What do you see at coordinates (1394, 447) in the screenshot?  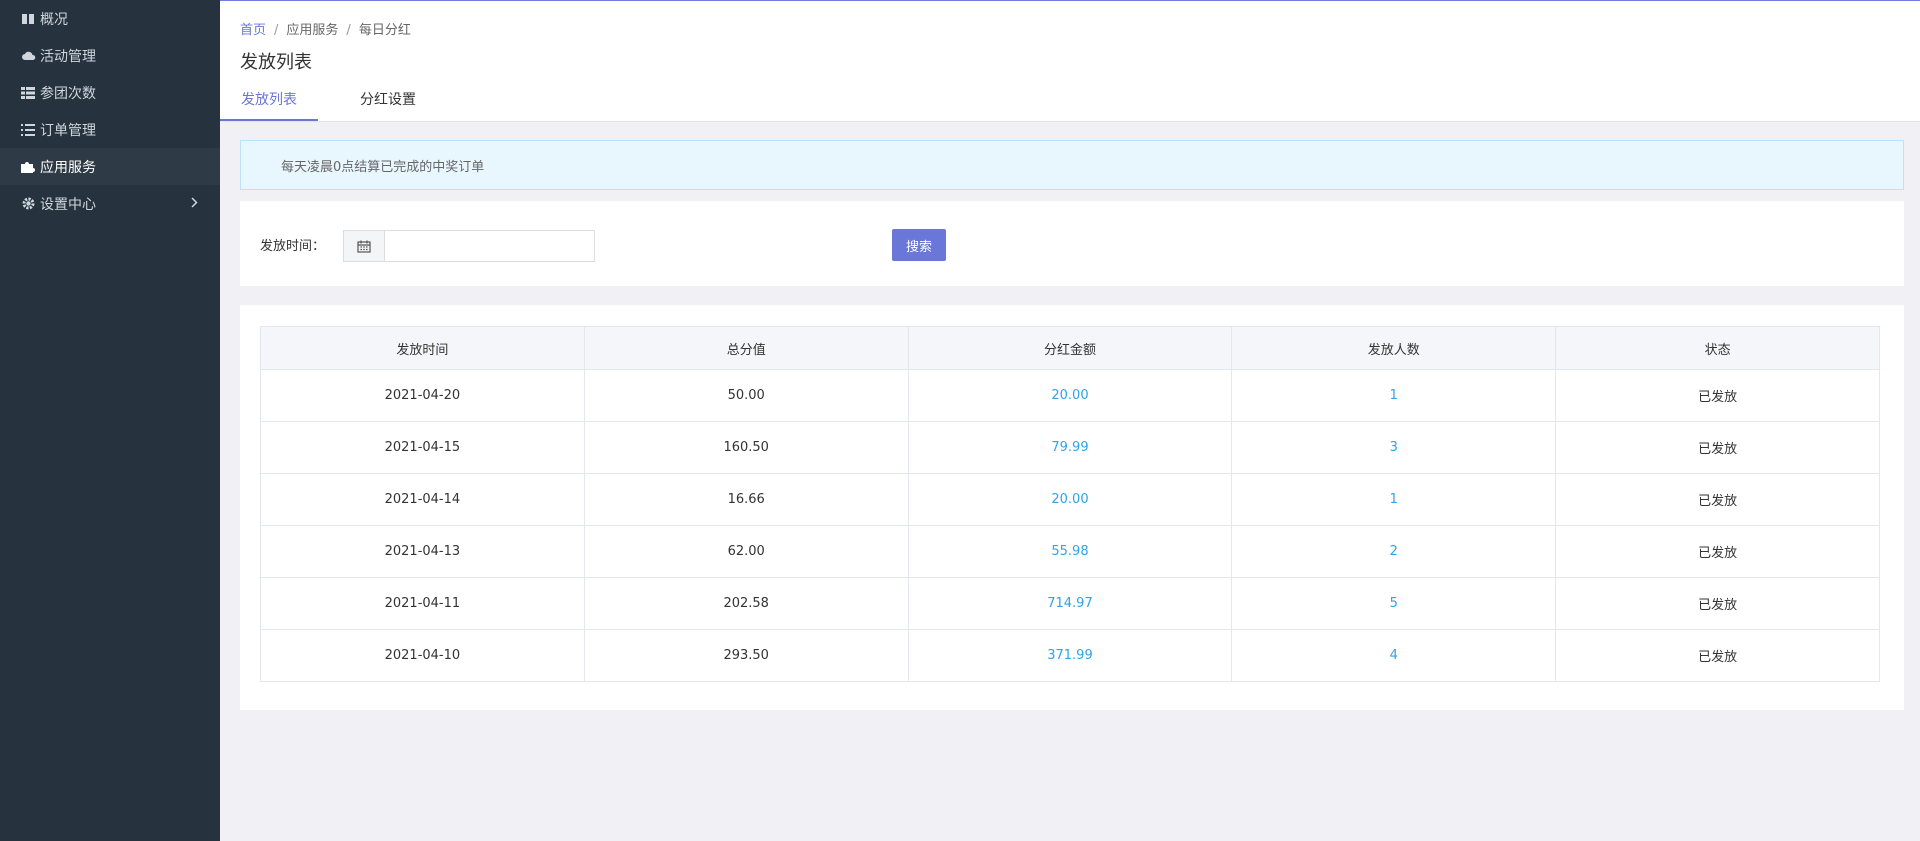 I see `cell-recipient-count-link: 3` at bounding box center [1394, 447].